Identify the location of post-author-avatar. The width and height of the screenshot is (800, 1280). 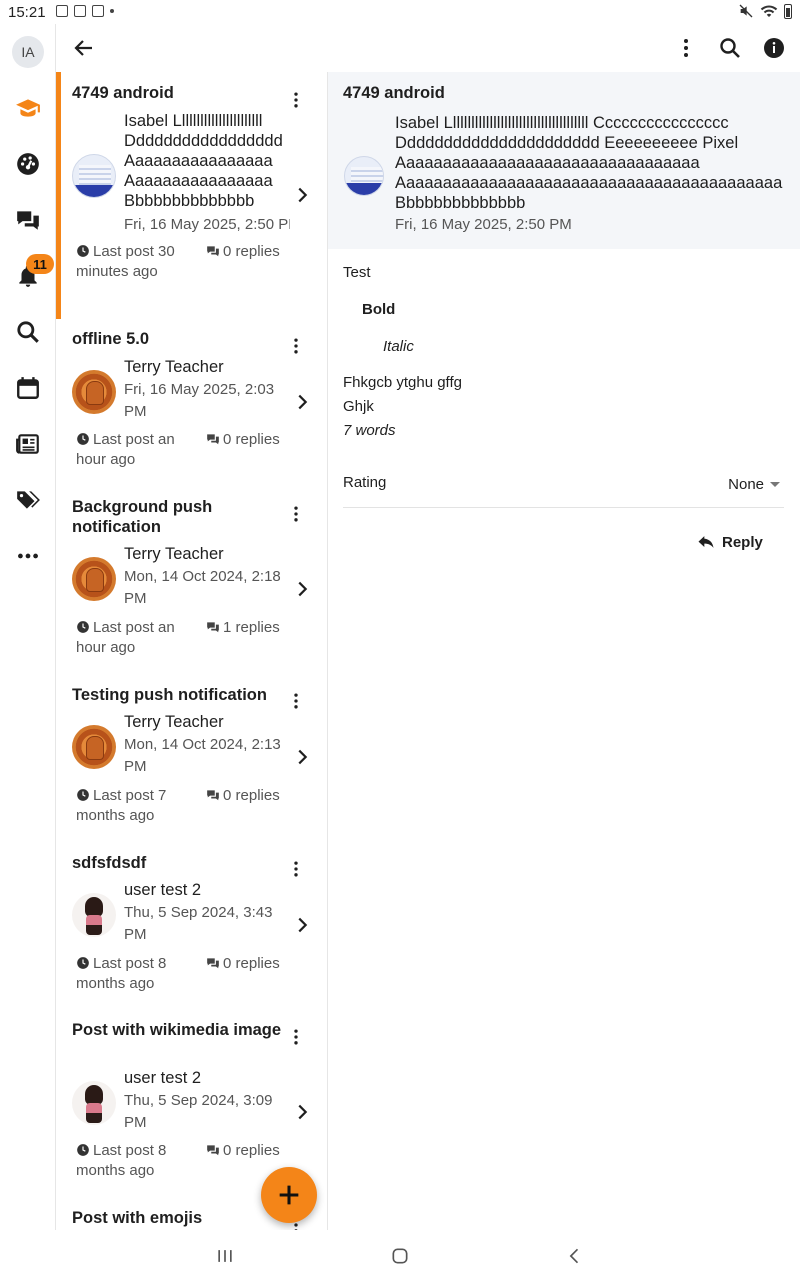
(364, 176).